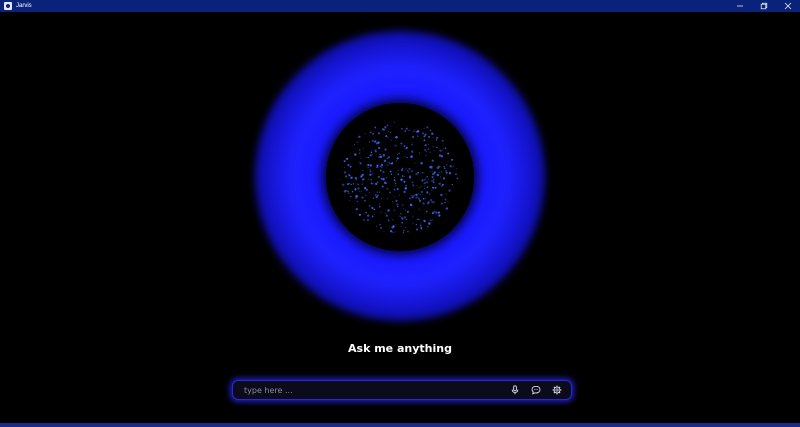  I want to click on microphone-button, so click(515, 390).